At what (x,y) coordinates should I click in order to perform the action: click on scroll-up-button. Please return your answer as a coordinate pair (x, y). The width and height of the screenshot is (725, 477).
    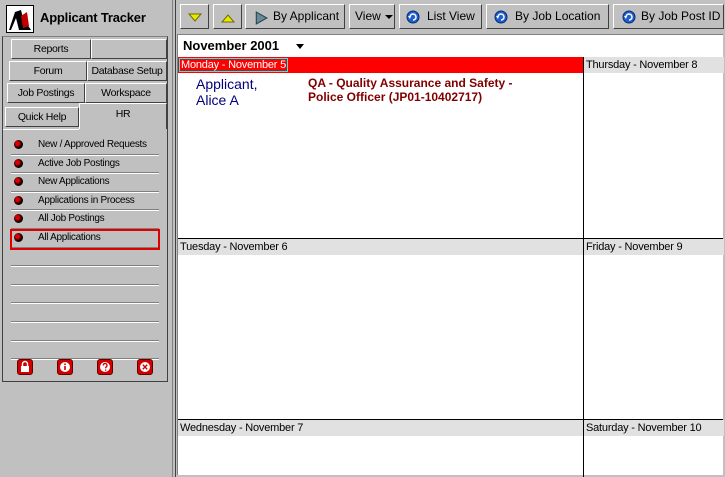
    Looking at the image, I should click on (227, 16).